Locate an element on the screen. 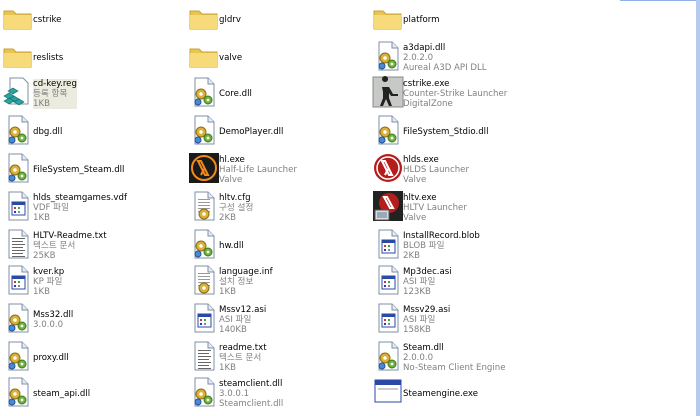  file-item-text: Mp3dec.asi ASI 파일 123KB is located at coordinates (427, 282).